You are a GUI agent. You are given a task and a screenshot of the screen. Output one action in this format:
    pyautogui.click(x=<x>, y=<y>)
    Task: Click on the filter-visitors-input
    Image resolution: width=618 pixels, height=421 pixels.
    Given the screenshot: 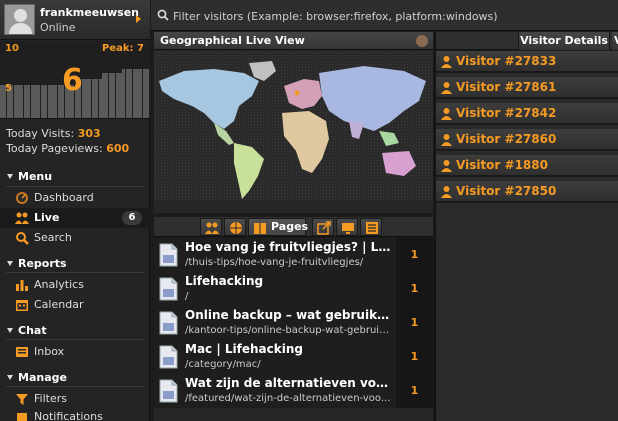 What is the action you would take?
    pyautogui.click(x=393, y=16)
    